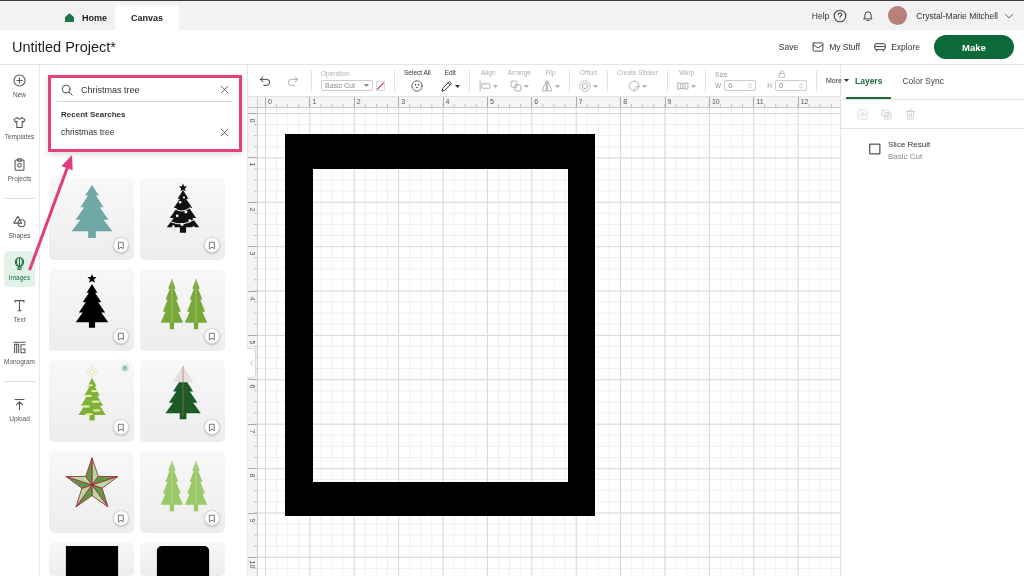 This screenshot has height=576, width=1024. What do you see at coordinates (584, 86) in the screenshot?
I see `concentric-circles-icon` at bounding box center [584, 86].